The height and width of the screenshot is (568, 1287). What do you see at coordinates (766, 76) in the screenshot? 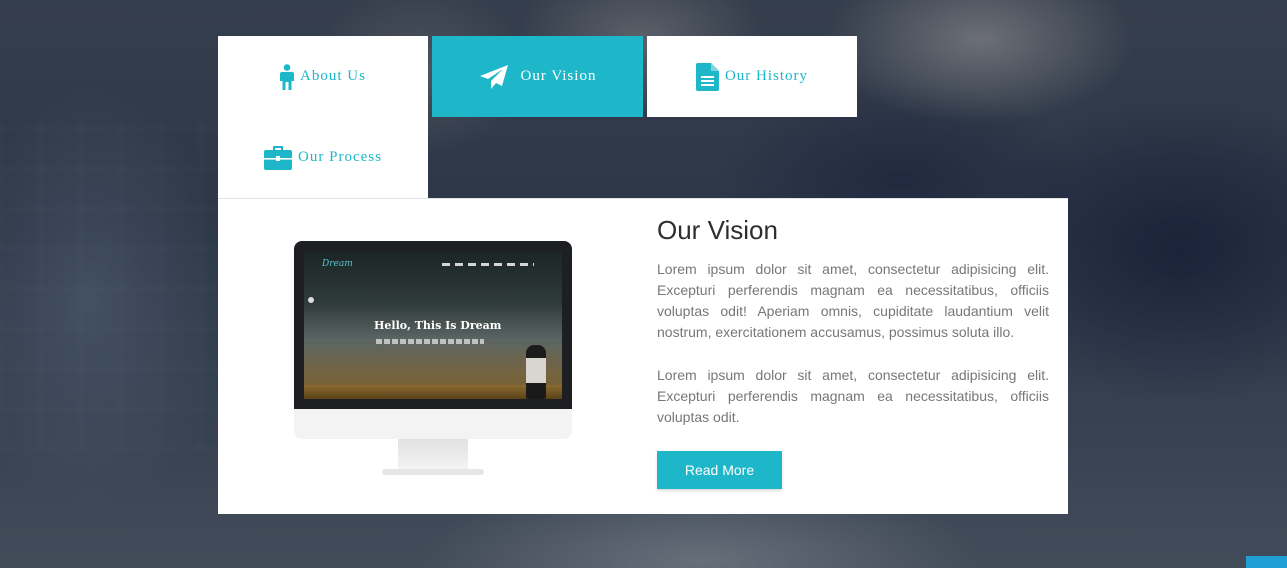
I see `tab-label: Our History` at bounding box center [766, 76].